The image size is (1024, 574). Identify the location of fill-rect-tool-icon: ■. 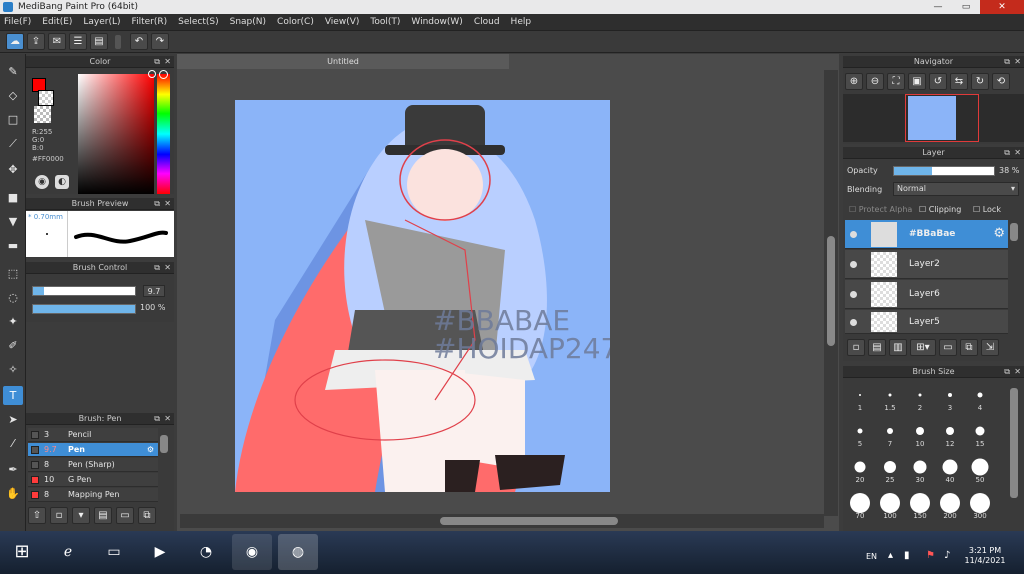
(13, 197).